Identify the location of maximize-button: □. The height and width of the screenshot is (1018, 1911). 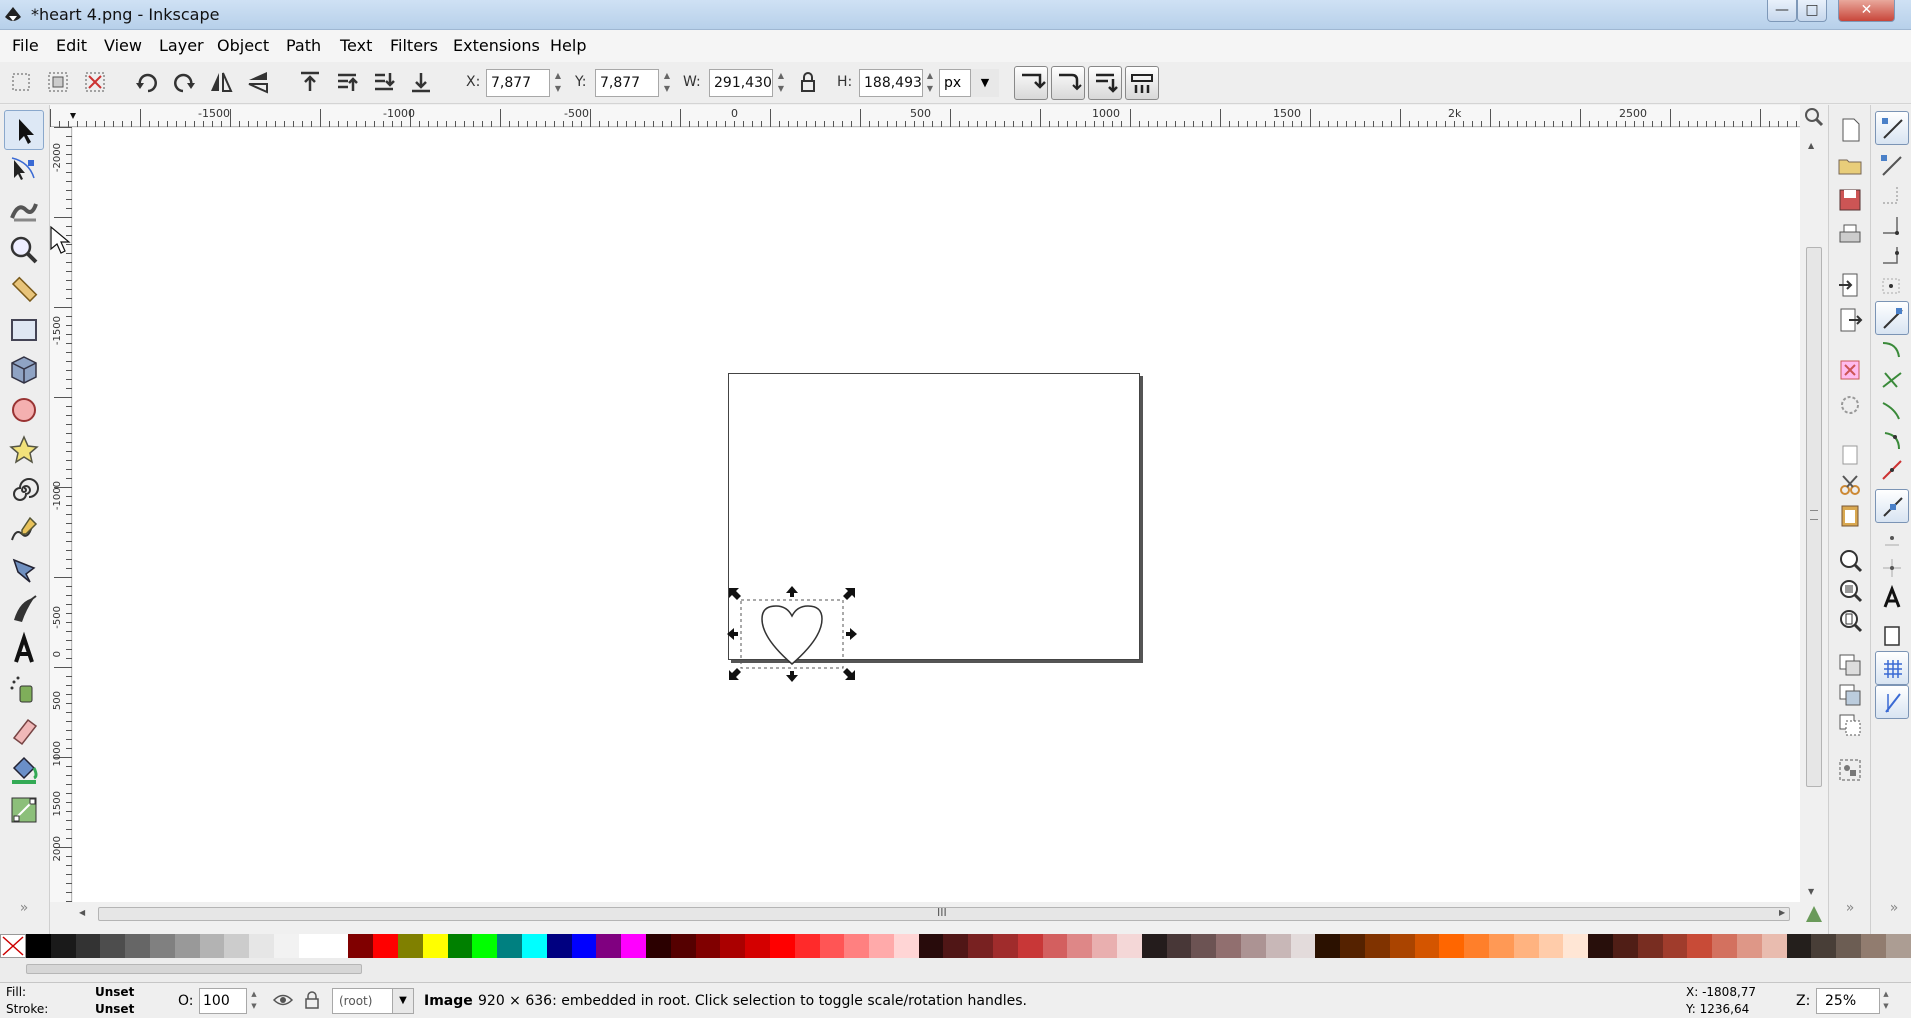
(1812, 11).